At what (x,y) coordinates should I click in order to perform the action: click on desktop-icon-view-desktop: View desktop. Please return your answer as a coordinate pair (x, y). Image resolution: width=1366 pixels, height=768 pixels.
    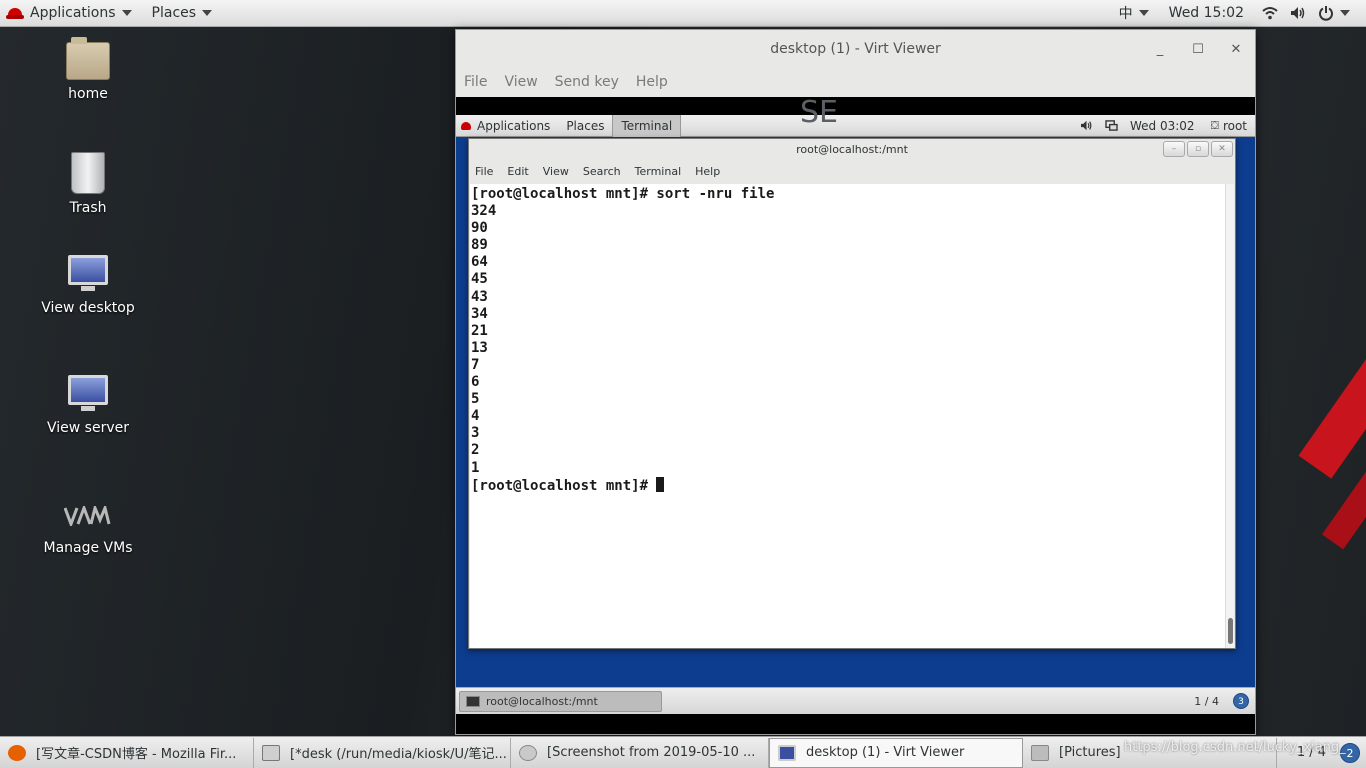
    Looking at the image, I should click on (88, 285).